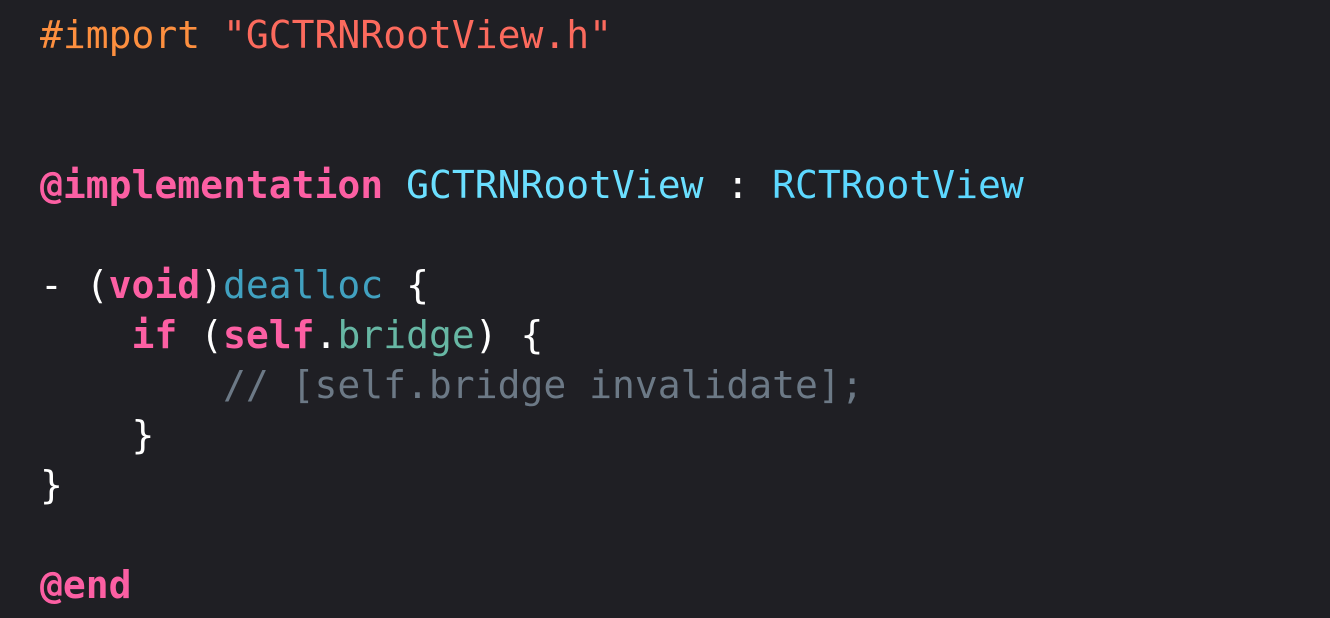  Describe the element at coordinates (685, 585) in the screenshot. I see `code-line-end: @end` at that location.